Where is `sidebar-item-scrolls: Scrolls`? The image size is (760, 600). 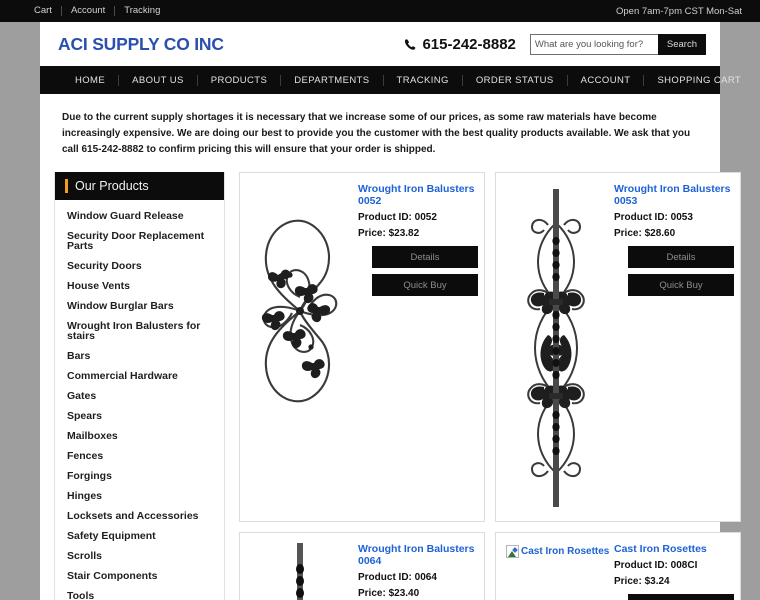 sidebar-item-scrolls: Scrolls is located at coordinates (139, 556).